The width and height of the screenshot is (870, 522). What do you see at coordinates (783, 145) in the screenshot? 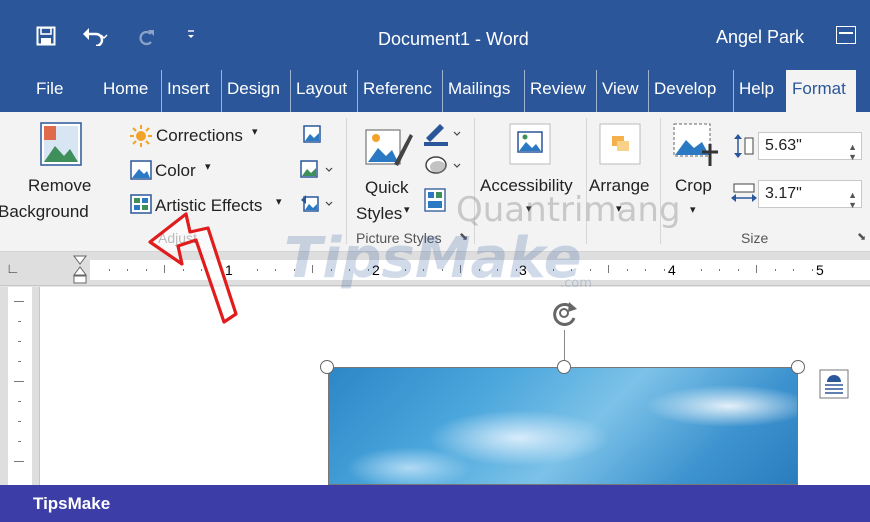
I see `shape-height-value: 5.63"` at bounding box center [783, 145].